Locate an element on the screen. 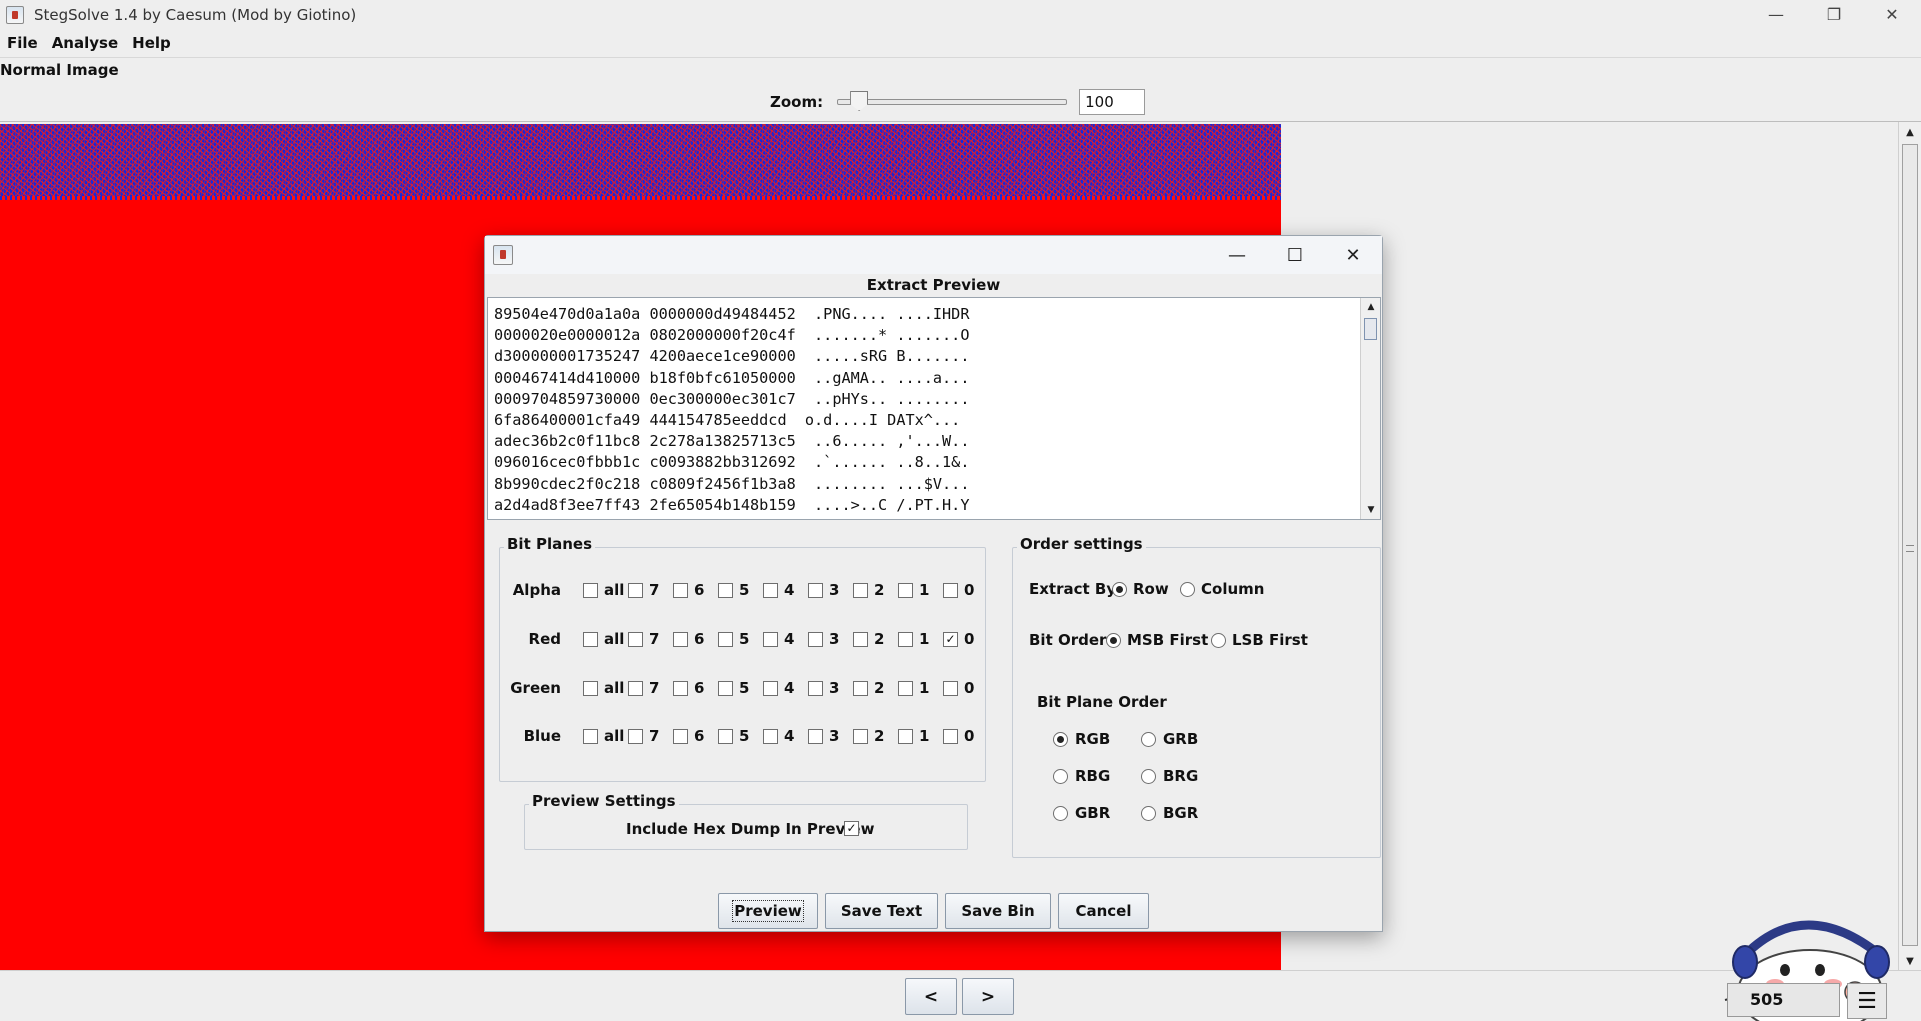 This screenshot has width=1921, height=1021. alpha-bit-7-label: 7 is located at coordinates (654, 590).